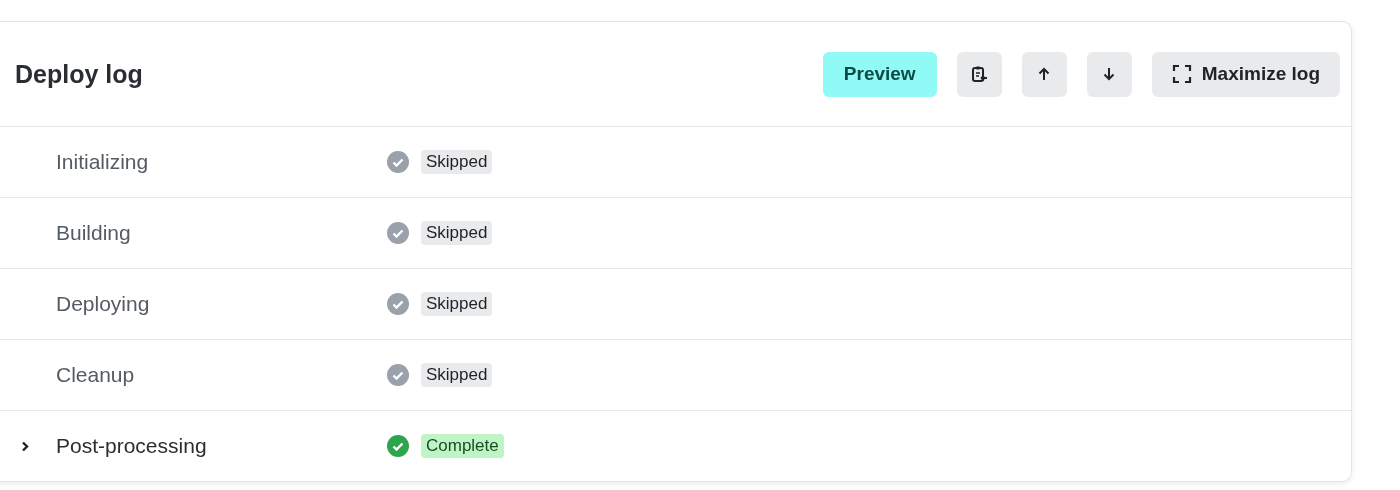 The height and width of the screenshot is (490, 1400). What do you see at coordinates (462, 446) in the screenshot?
I see `status-badge: Complete` at bounding box center [462, 446].